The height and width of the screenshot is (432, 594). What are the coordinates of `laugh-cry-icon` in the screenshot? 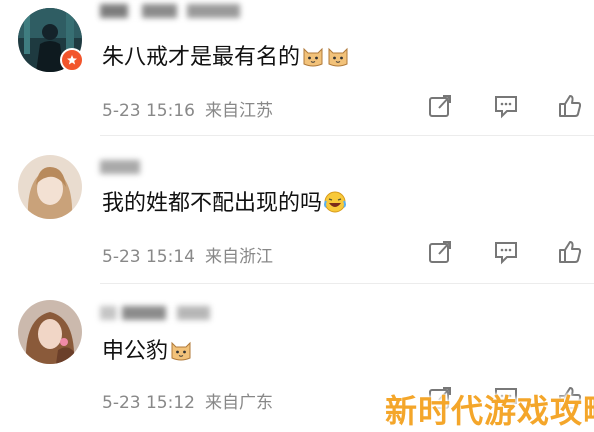 It's located at (335, 206).